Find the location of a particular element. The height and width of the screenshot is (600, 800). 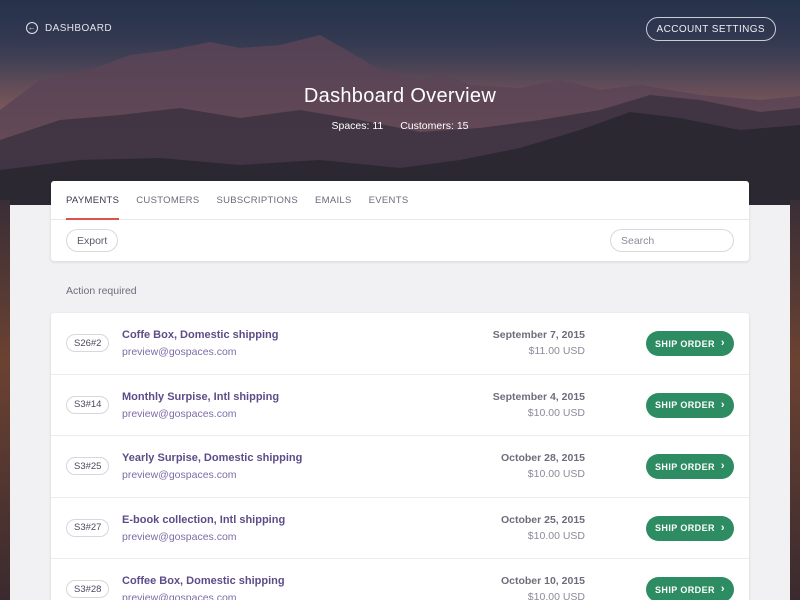

export-button: Export is located at coordinates (92, 240).